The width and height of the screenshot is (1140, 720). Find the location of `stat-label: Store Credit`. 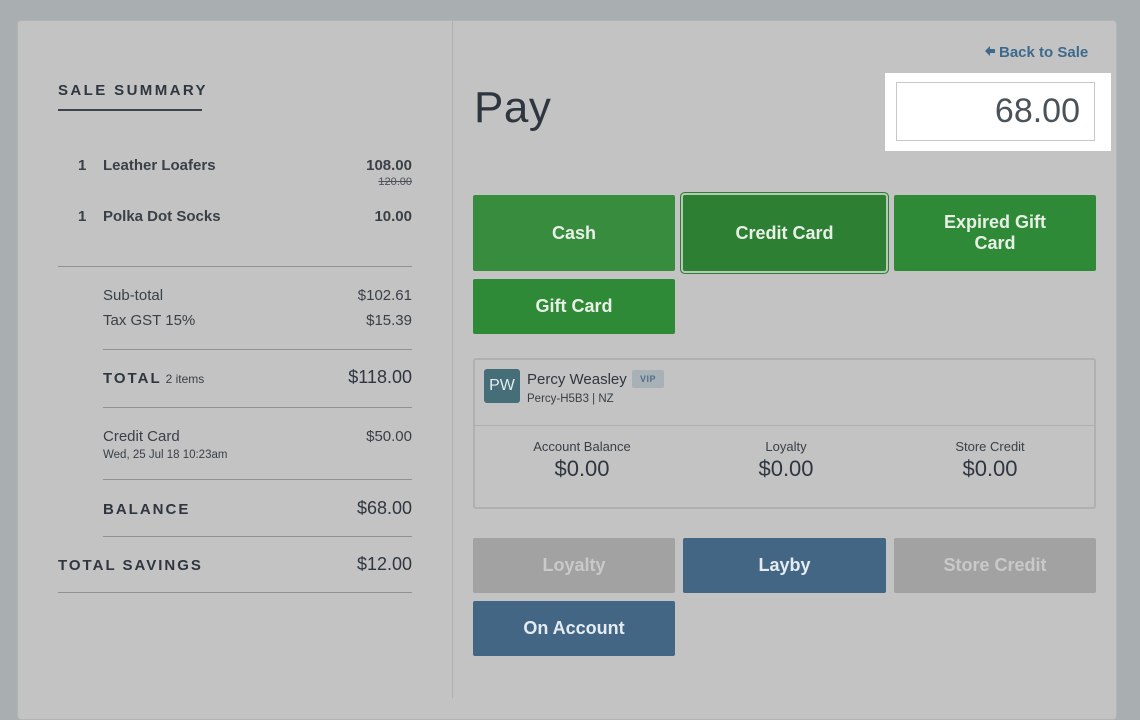

stat-label: Store Credit is located at coordinates (990, 446).